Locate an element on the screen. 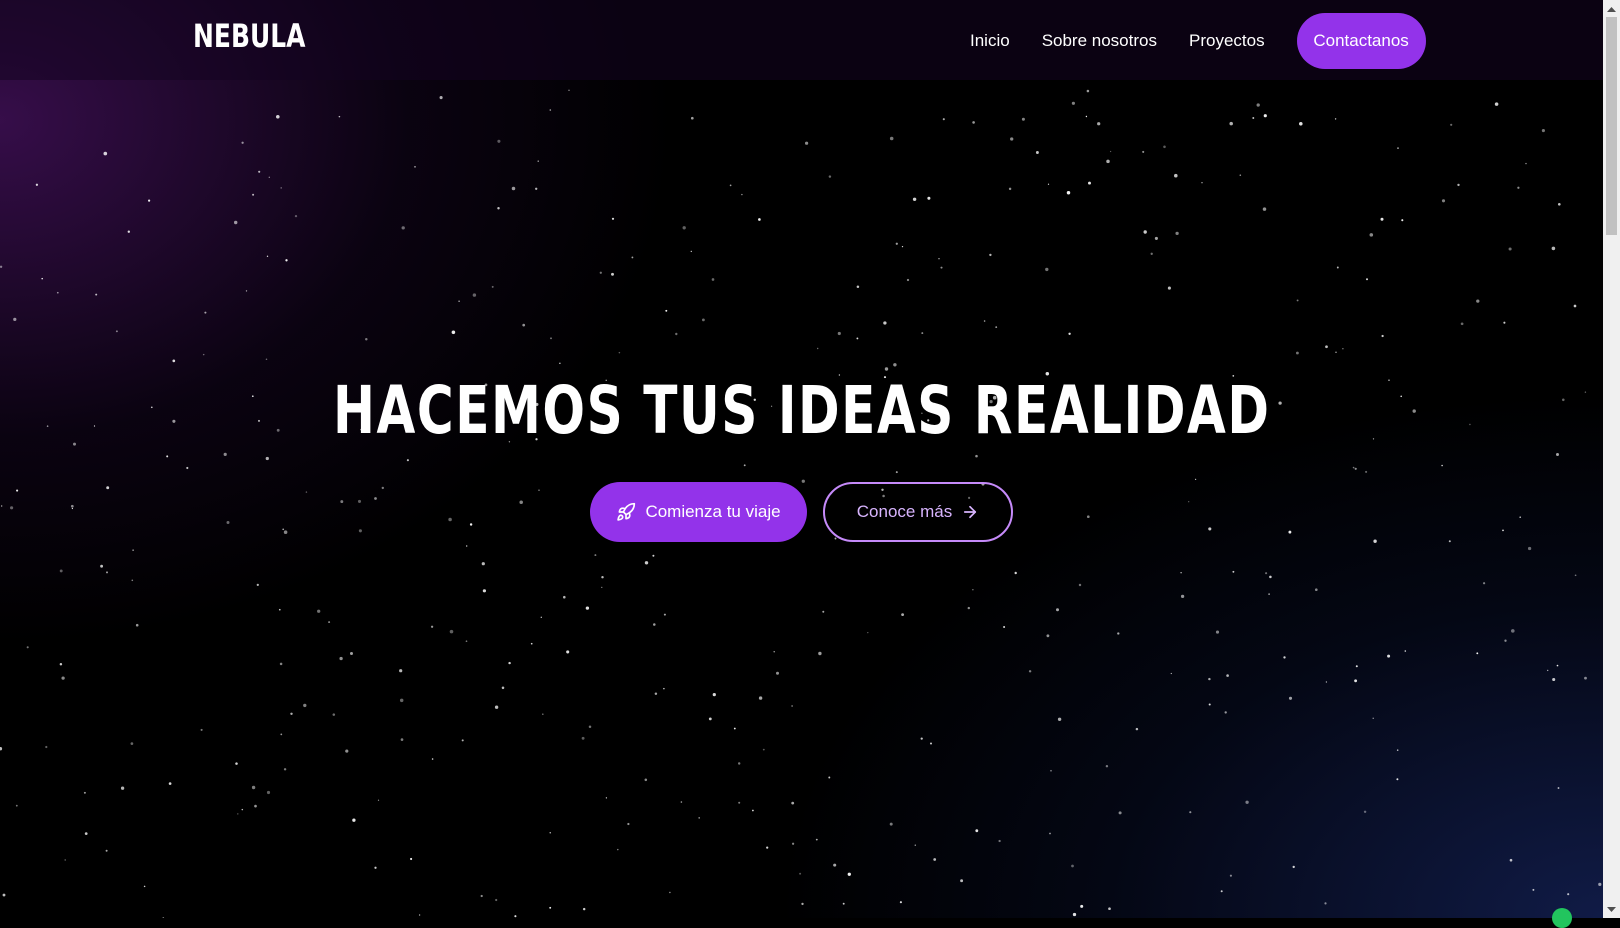 This screenshot has height=928, width=1620. scroll-up-icon is located at coordinates (1611, 8).